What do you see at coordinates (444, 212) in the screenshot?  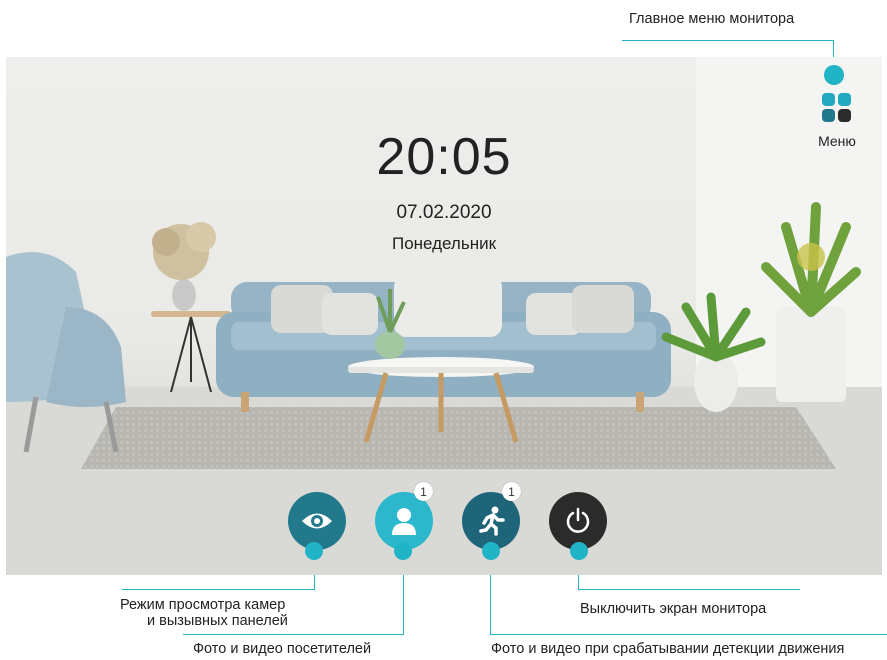 I see `clock-date: 07.02.2020` at bounding box center [444, 212].